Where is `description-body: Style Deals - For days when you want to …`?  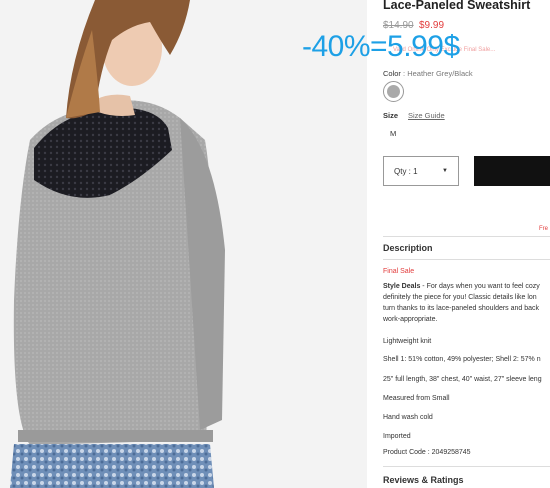 description-body: Style Deals - For days when you want to … is located at coordinates (466, 303).